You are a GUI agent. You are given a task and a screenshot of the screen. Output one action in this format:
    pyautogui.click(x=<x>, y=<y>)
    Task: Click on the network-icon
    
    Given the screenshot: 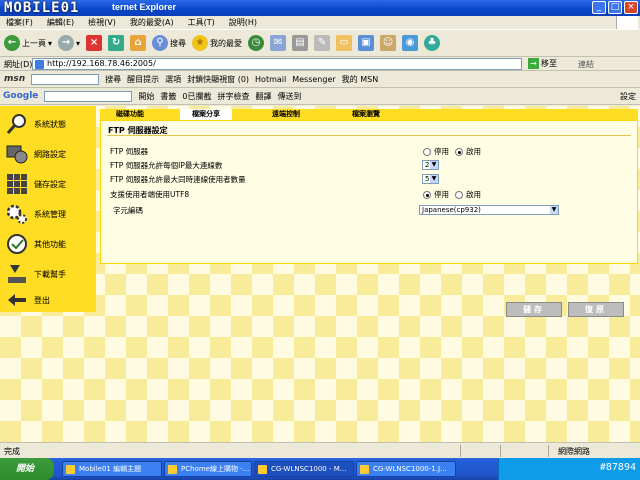 What is the action you would take?
    pyautogui.click(x=17, y=154)
    